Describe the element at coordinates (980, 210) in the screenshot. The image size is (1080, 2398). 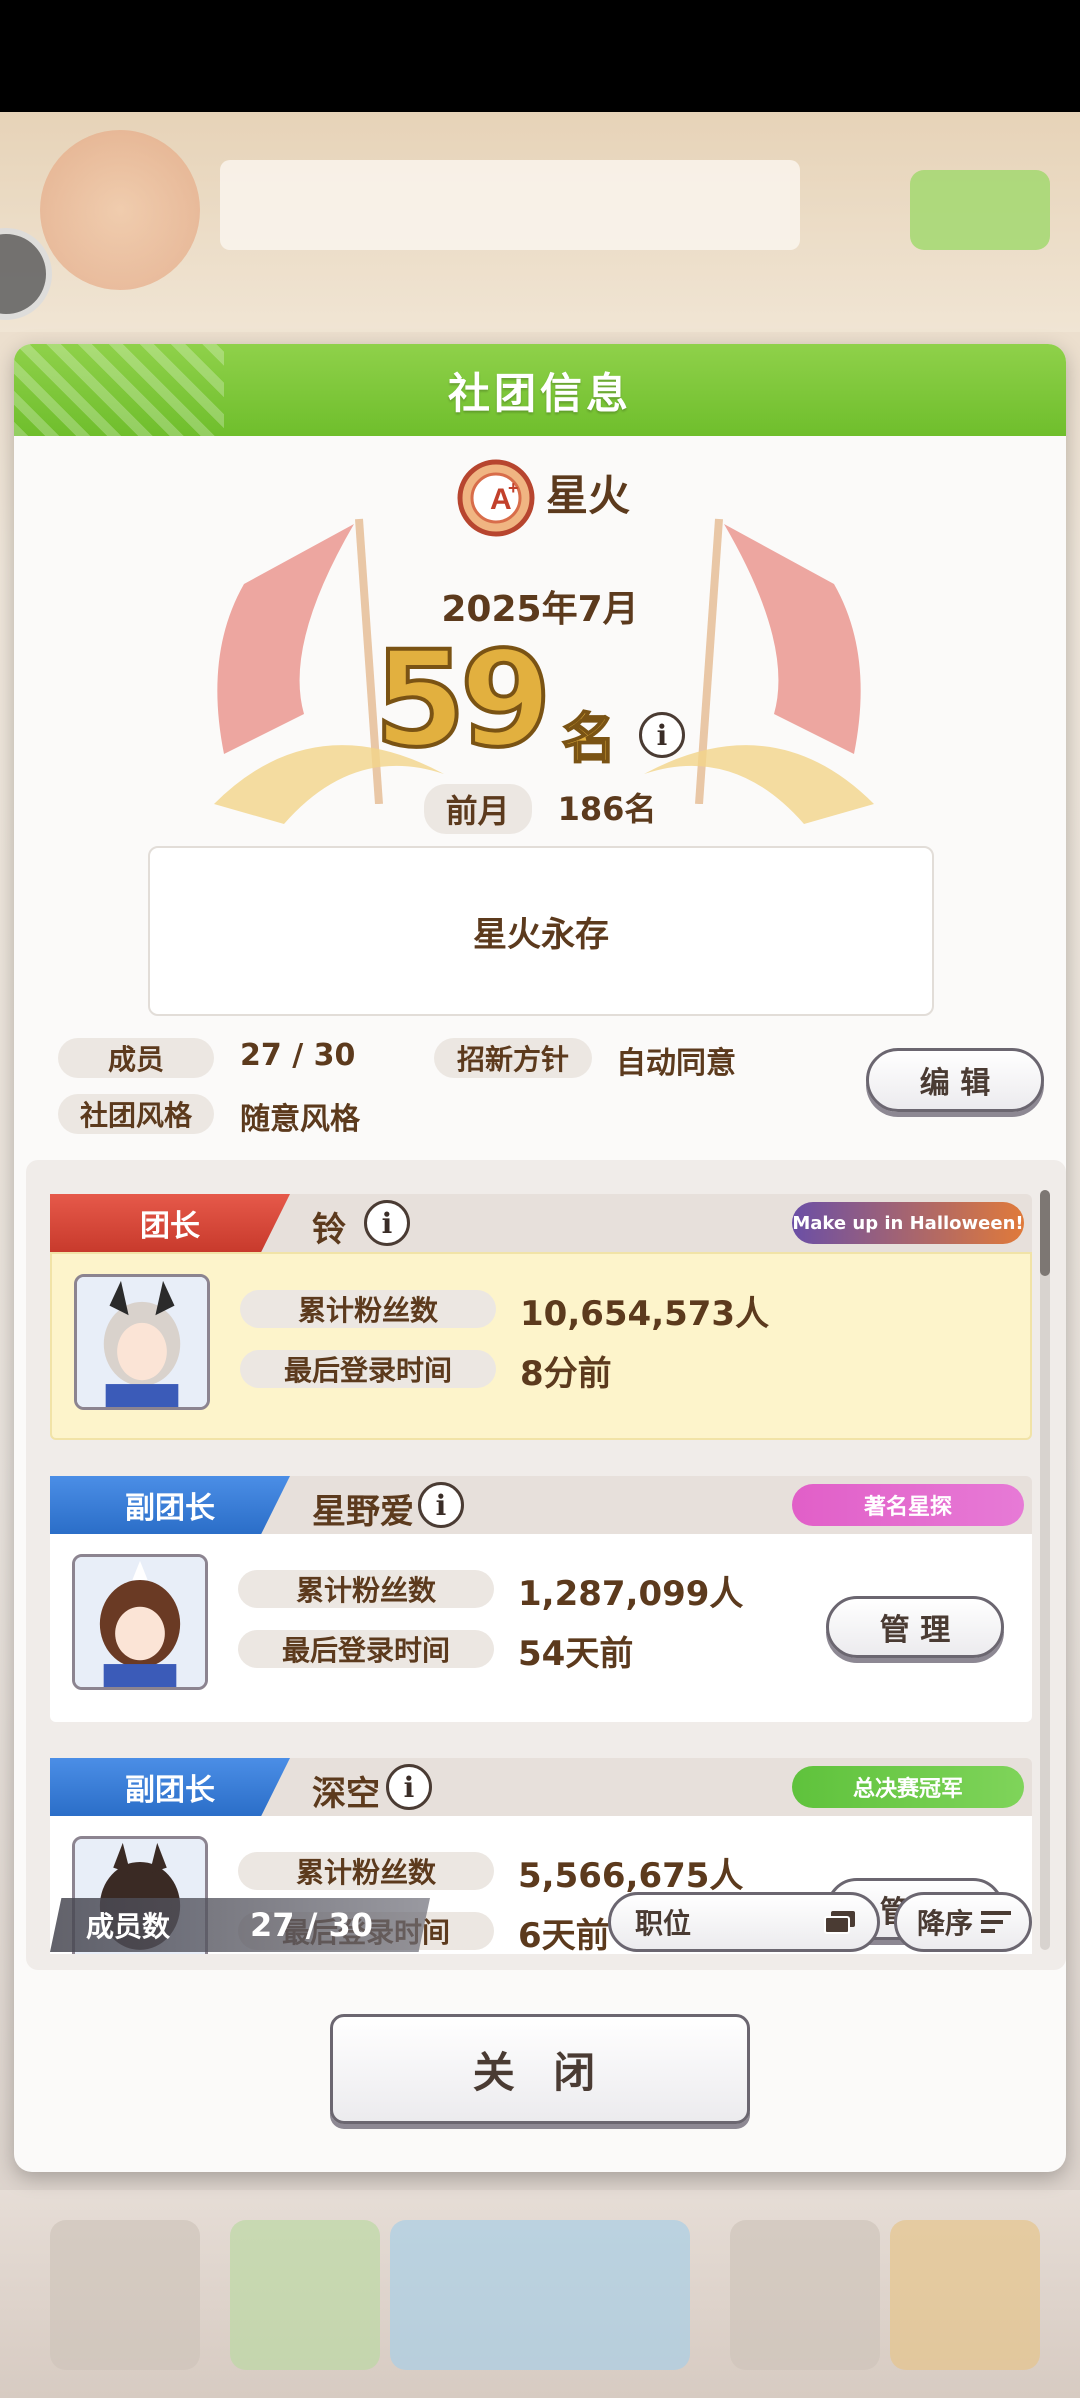
I see `background-green-button` at that location.